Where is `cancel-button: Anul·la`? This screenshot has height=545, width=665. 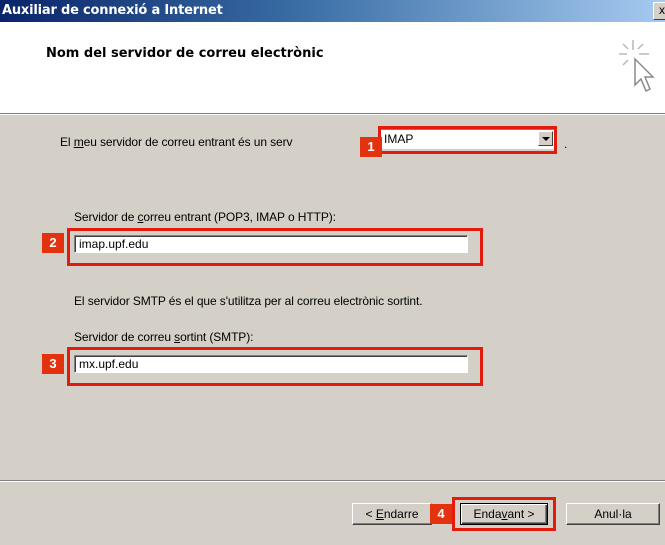
cancel-button: Anul·la is located at coordinates (613, 514).